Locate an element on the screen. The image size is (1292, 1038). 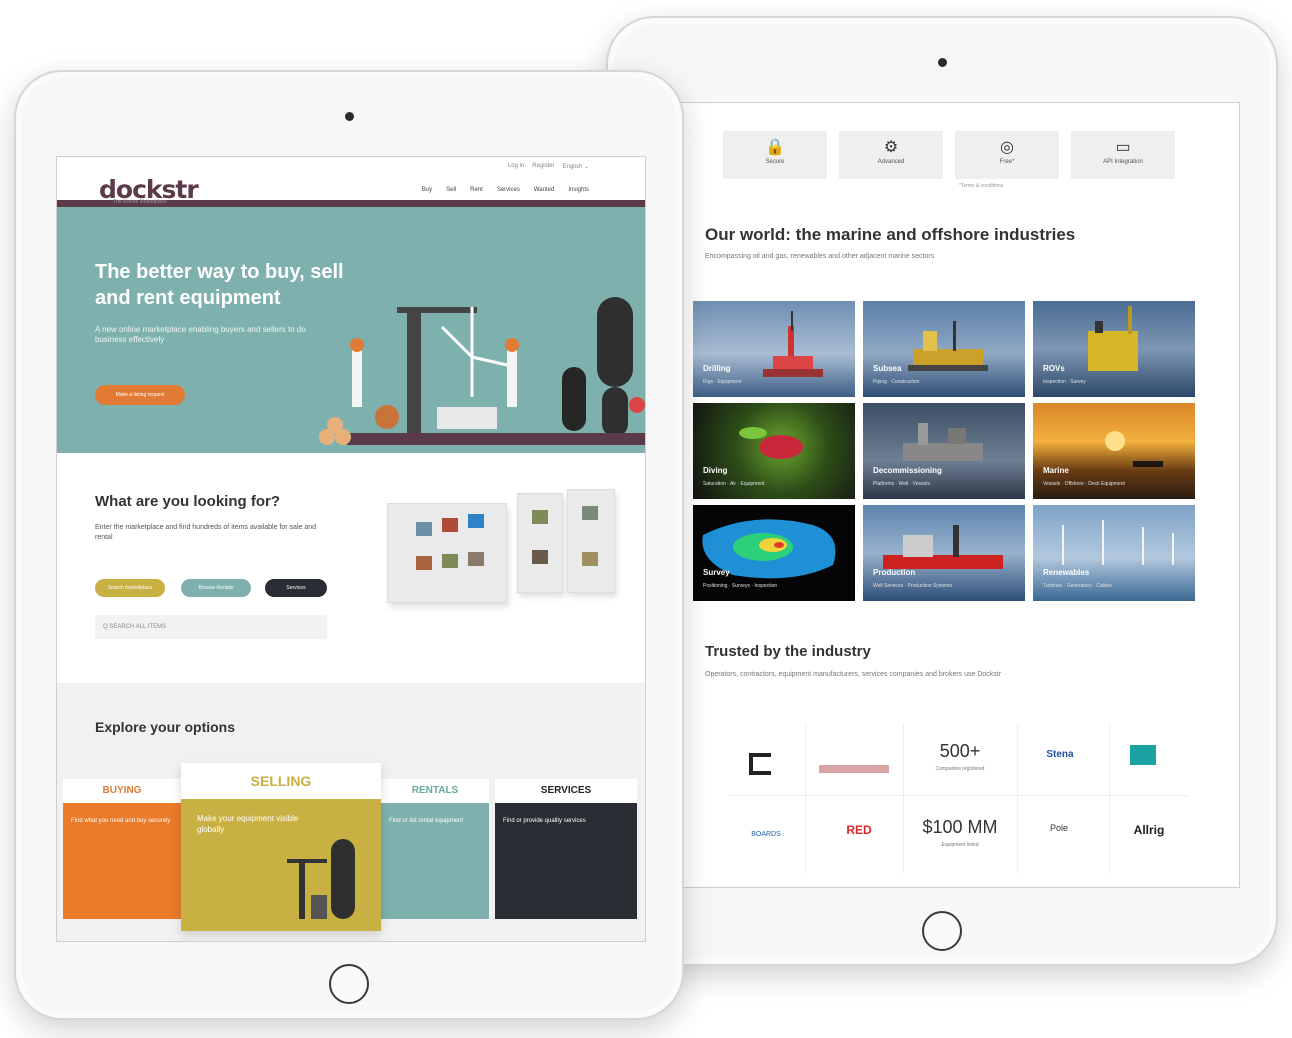
tile-sub: Vessels · Offshore · Deck Equipment is located at coordinates (1084, 484).